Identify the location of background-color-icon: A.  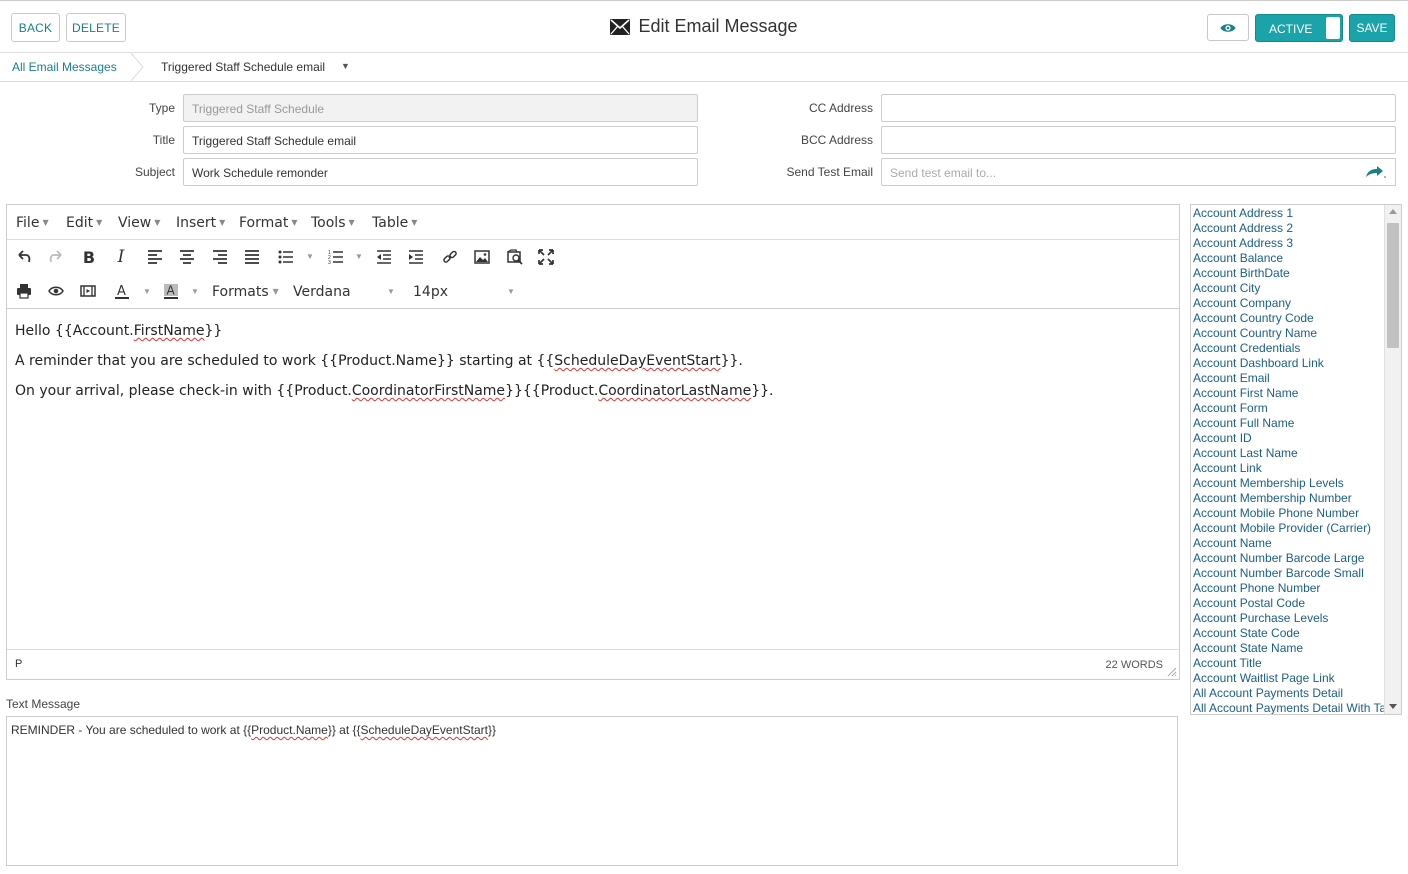
(171, 291).